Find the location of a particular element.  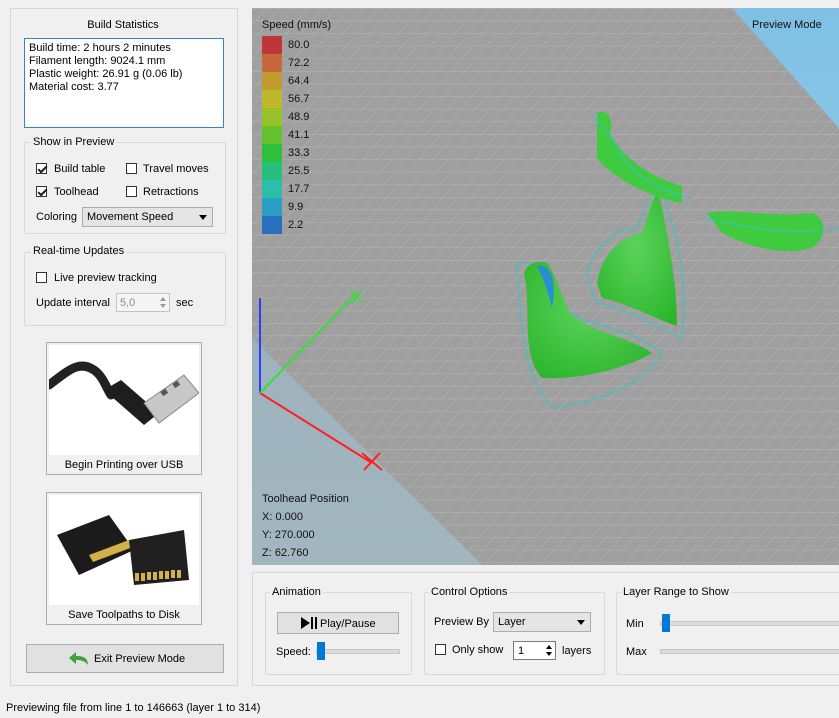

update-interval-spinbox: 5,0 is located at coordinates (143, 302).